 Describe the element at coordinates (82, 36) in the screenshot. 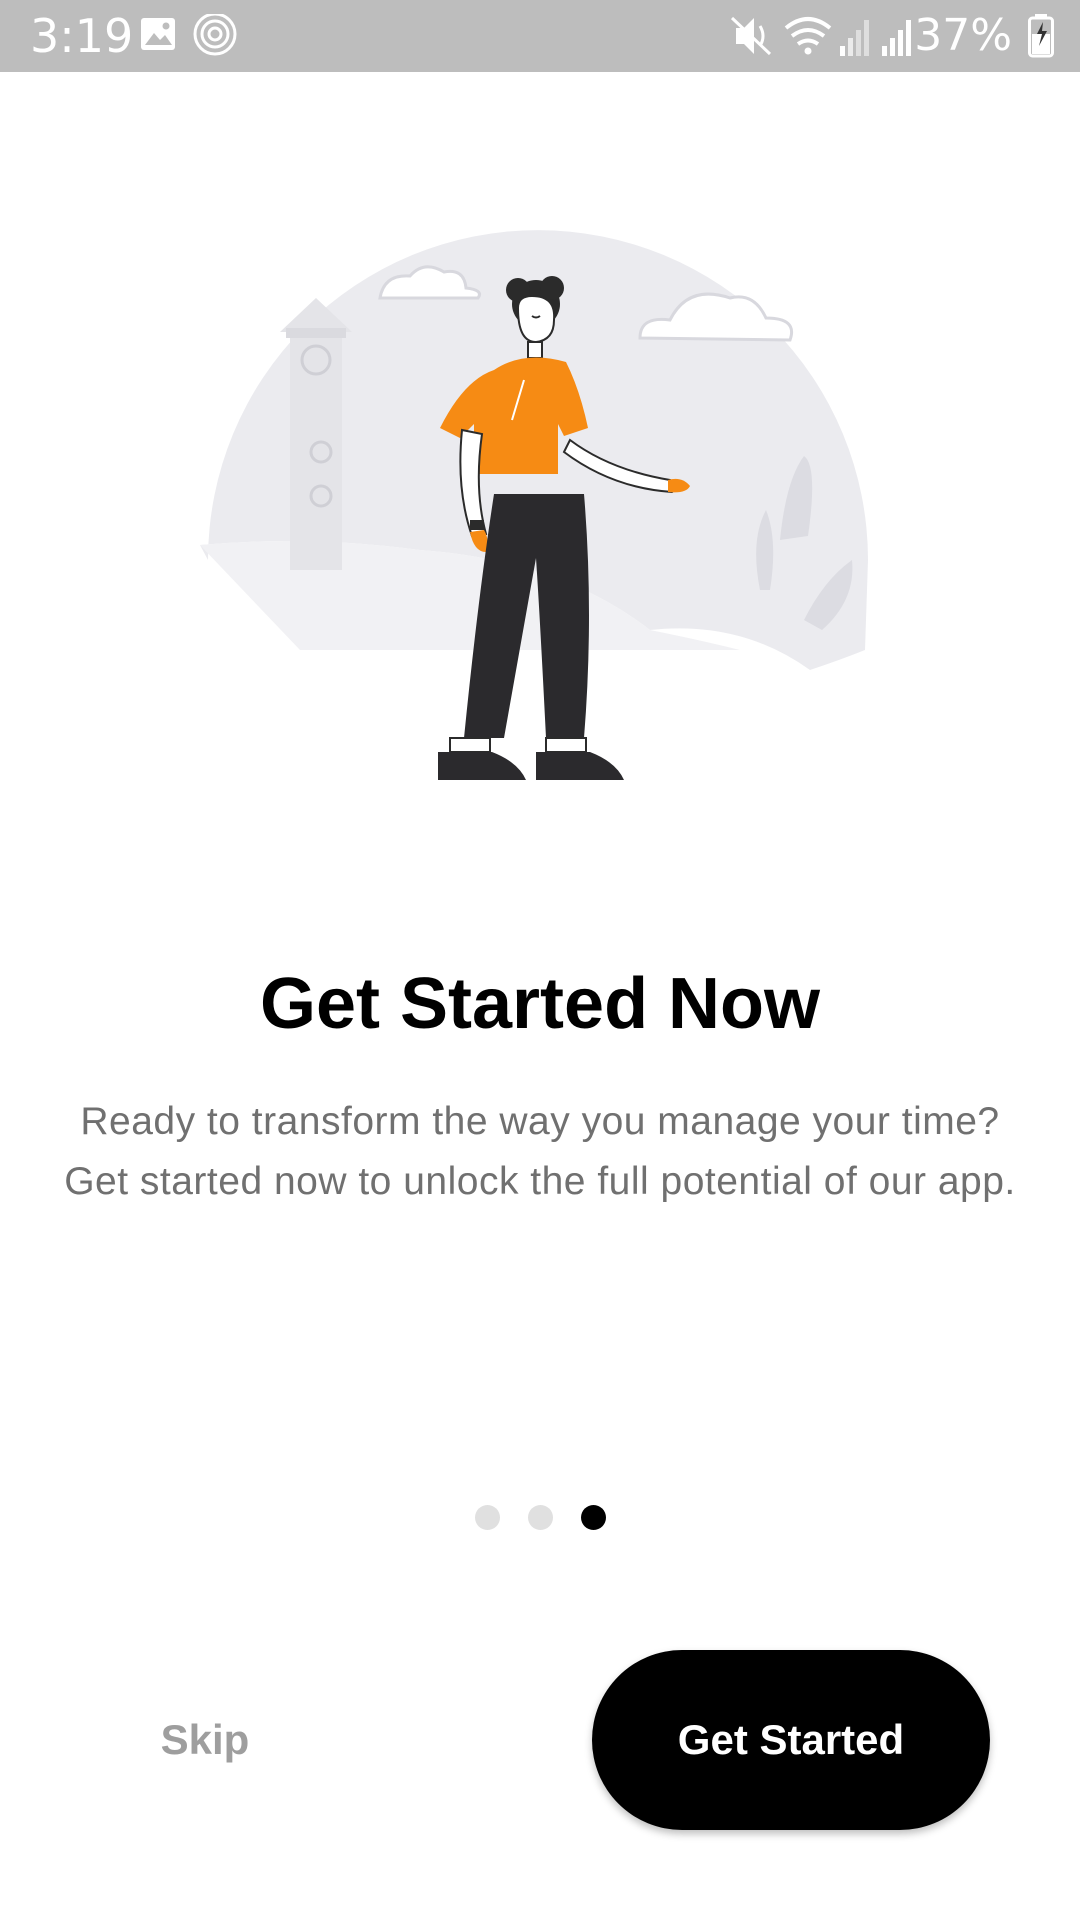

I see `status-time: 3:19` at that location.